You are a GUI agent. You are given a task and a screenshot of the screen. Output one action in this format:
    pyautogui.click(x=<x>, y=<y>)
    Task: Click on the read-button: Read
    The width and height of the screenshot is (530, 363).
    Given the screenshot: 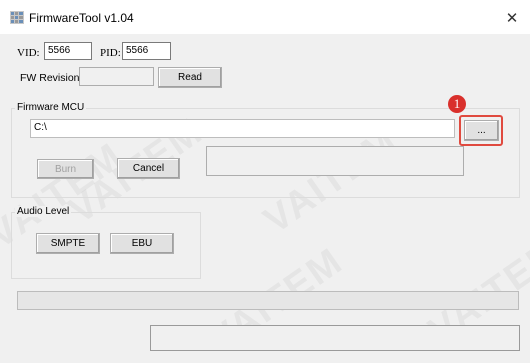 What is the action you would take?
    pyautogui.click(x=190, y=77)
    